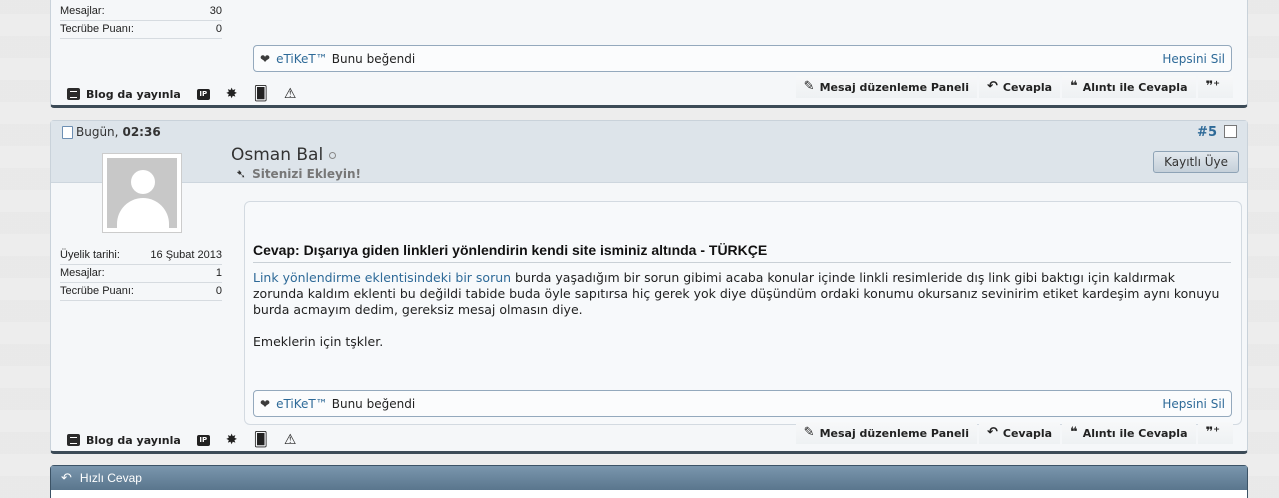 The image size is (1279, 498). What do you see at coordinates (649, 478) in the screenshot?
I see `quick-reply-header: ↶ Hızlı Cevap` at bounding box center [649, 478].